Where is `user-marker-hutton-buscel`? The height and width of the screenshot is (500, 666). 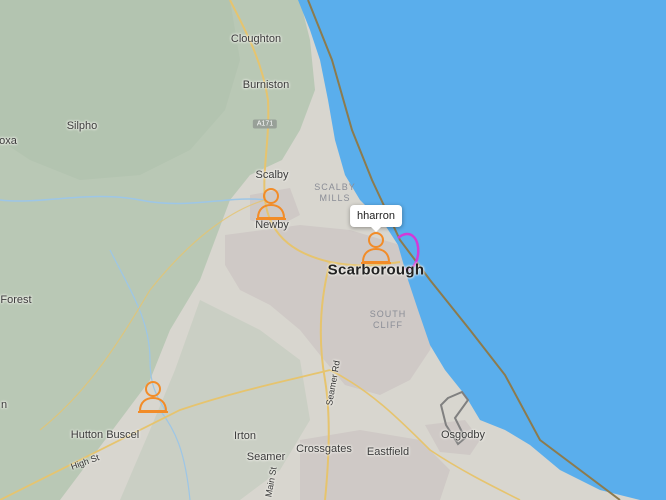
user-marker-hutton-buscel is located at coordinates (153, 397).